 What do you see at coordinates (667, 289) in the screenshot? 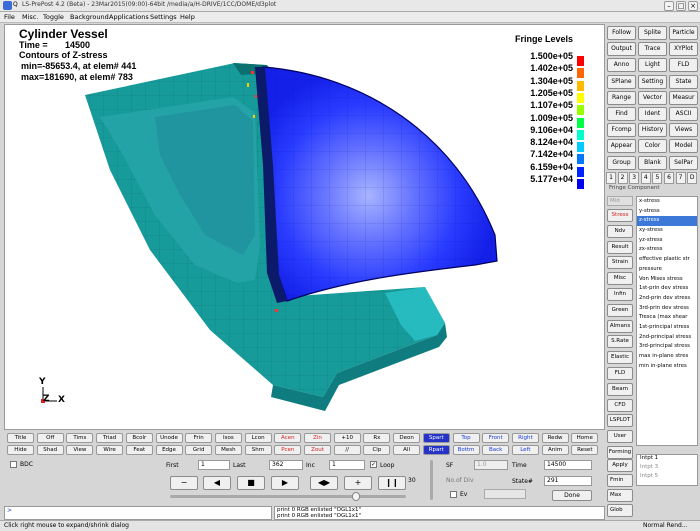
I see `component-list-item: 1st-prin dev stress` at bounding box center [667, 289].